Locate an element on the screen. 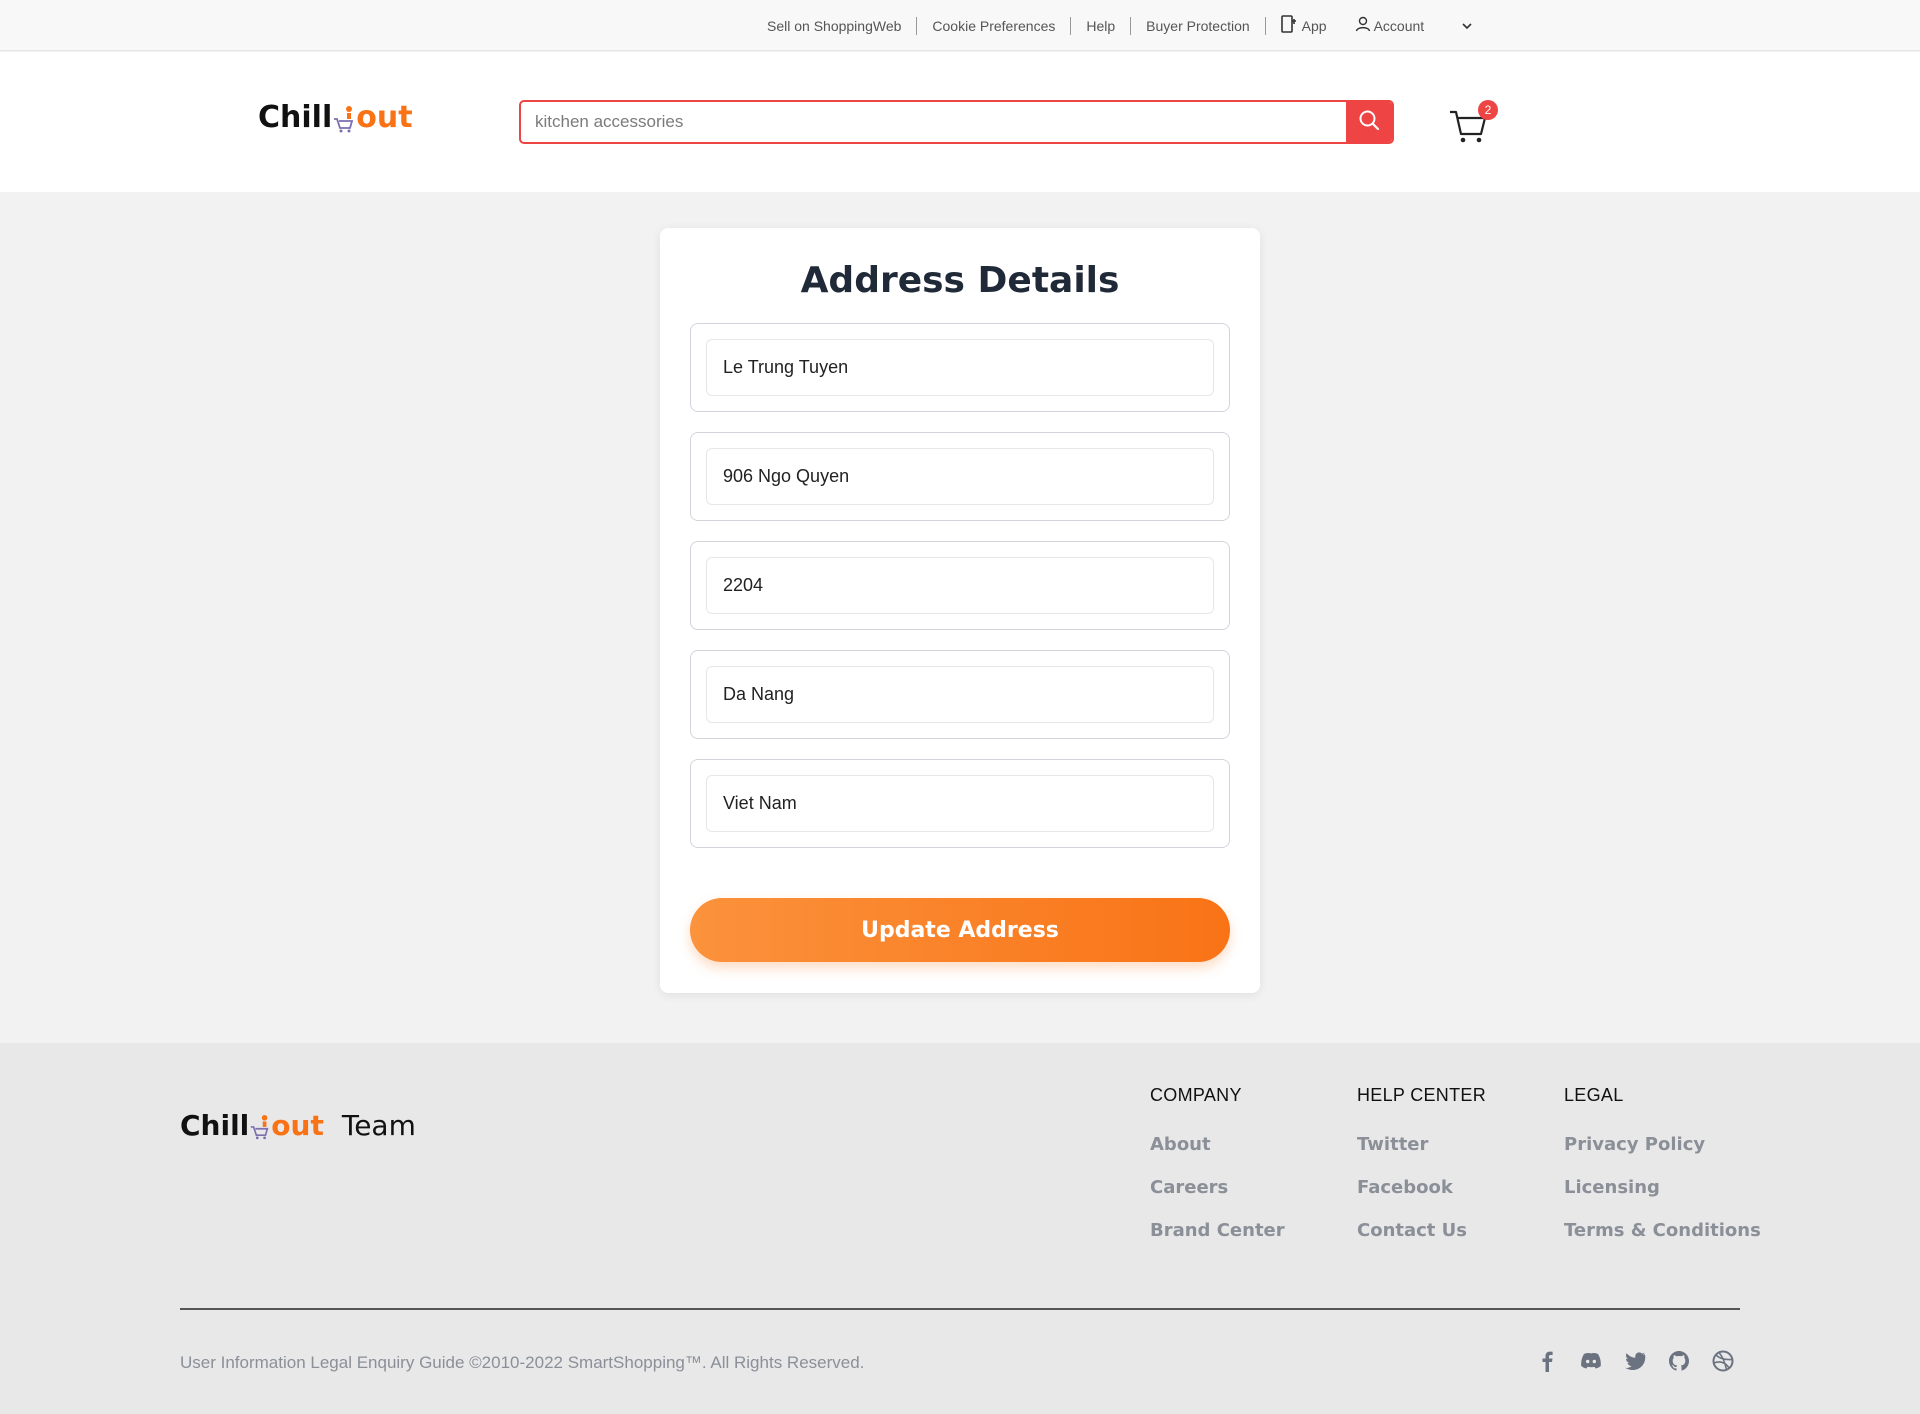 The height and width of the screenshot is (1414, 1920). facebook-icon is located at coordinates (1547, 1361).